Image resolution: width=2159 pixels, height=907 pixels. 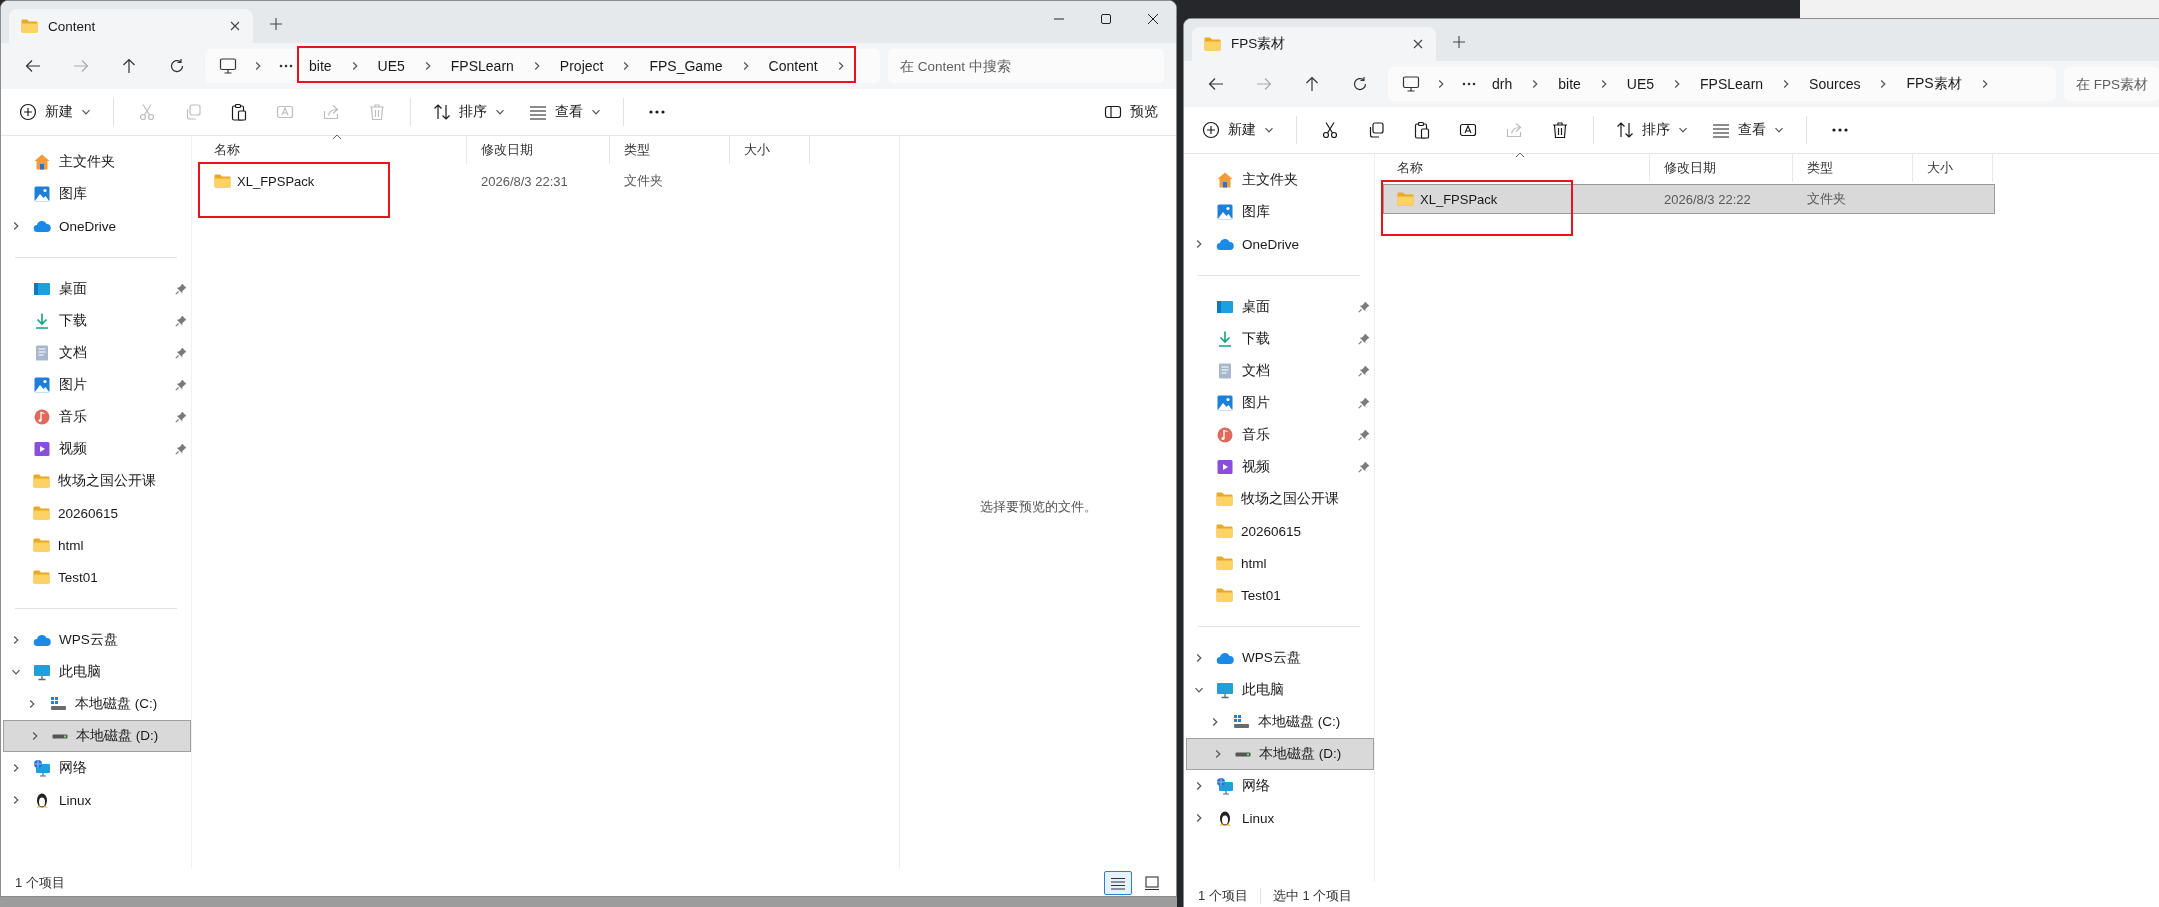 What do you see at coordinates (2111, 84) in the screenshot?
I see `search-field: 在 FPS素材` at bounding box center [2111, 84].